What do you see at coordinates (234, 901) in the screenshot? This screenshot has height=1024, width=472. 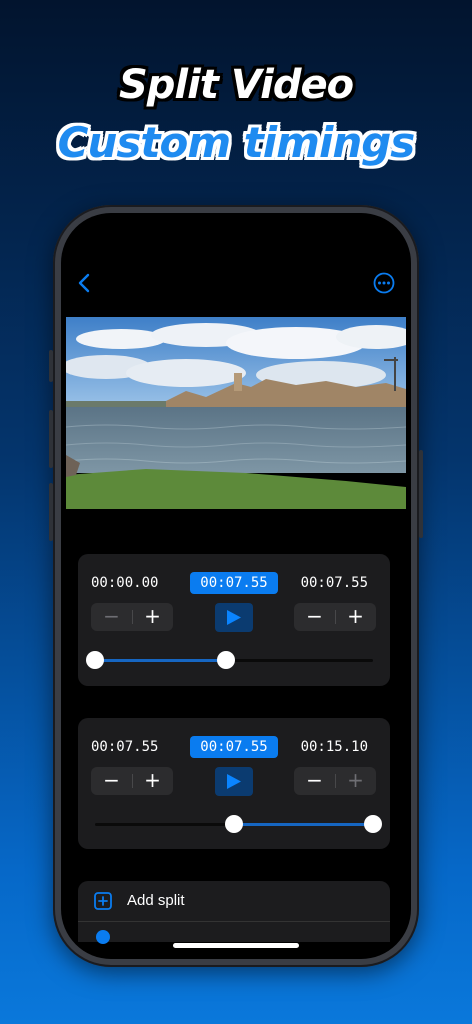 I see `add-split-button: Add split` at bounding box center [234, 901].